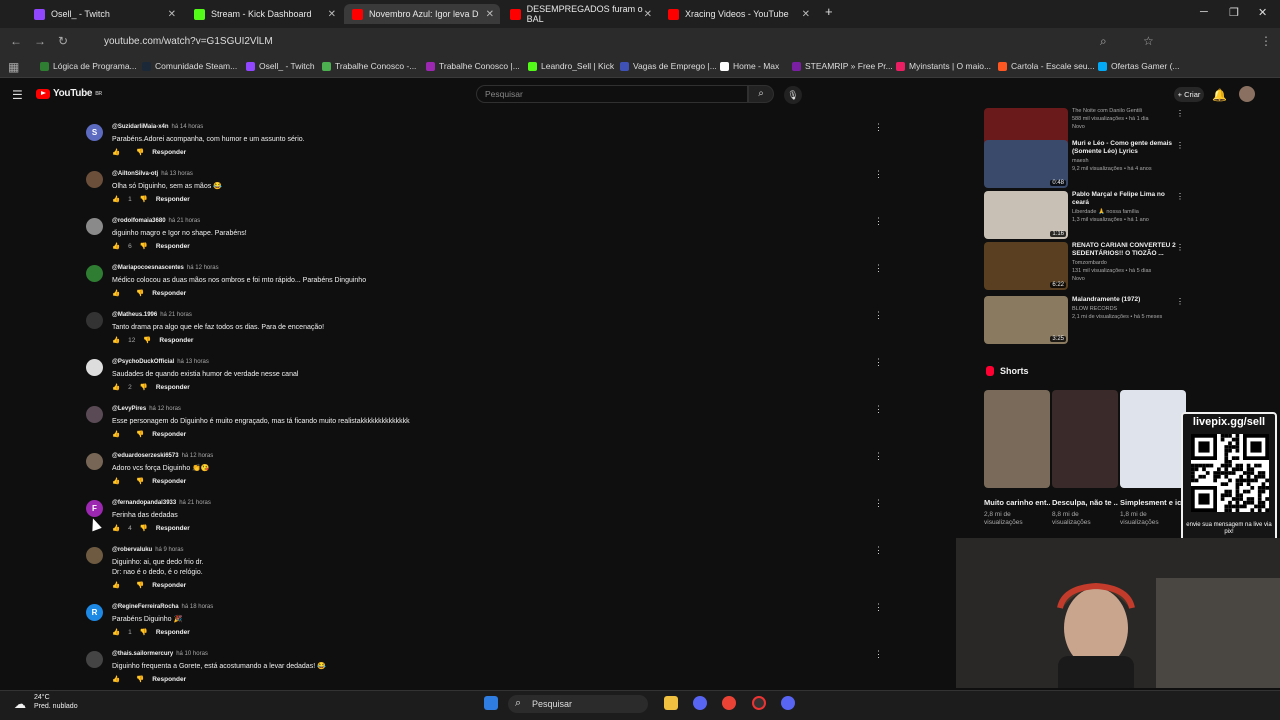 The image size is (1280, 720). What do you see at coordinates (738, 14) in the screenshot?
I see `browser-tab: Xracing Videos - YouTube ✕` at bounding box center [738, 14].